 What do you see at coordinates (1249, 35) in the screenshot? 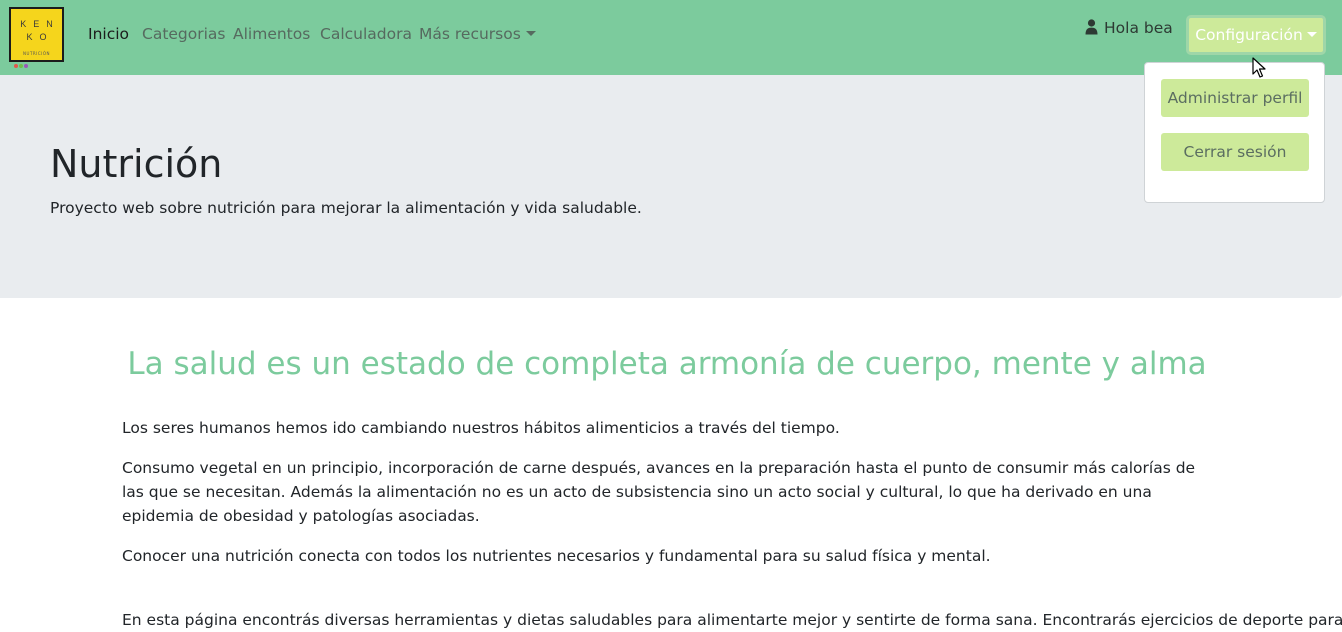
I see `configuration-label: Configuración` at bounding box center [1249, 35].